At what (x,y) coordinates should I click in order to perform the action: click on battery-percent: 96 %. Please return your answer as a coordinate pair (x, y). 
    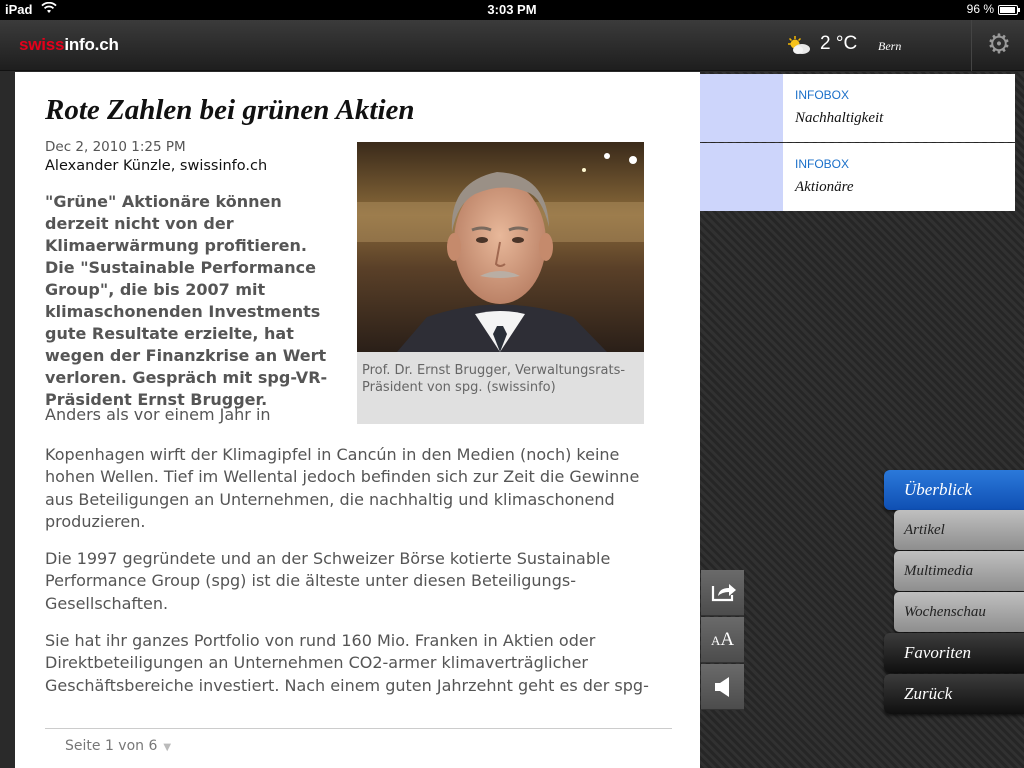
    Looking at the image, I should click on (980, 9).